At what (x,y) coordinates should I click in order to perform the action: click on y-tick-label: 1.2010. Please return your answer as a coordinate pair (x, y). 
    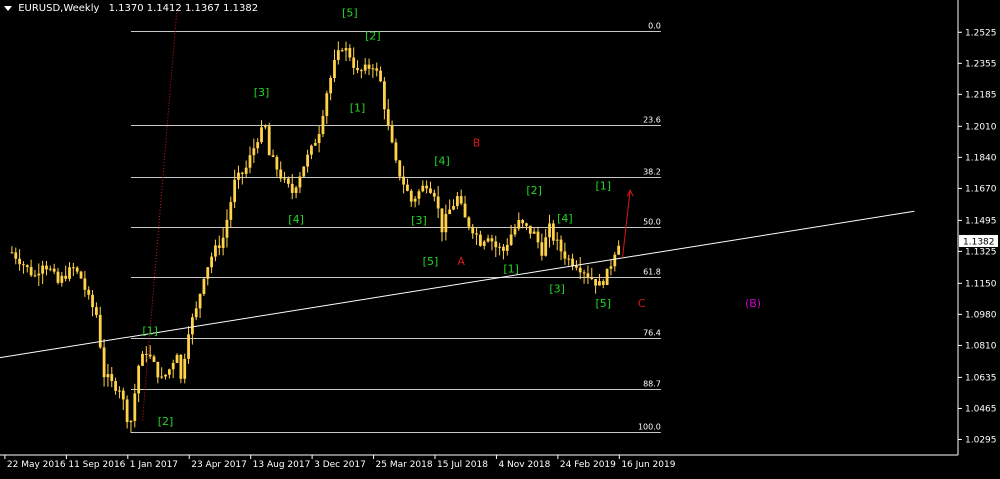
    Looking at the image, I should click on (981, 127).